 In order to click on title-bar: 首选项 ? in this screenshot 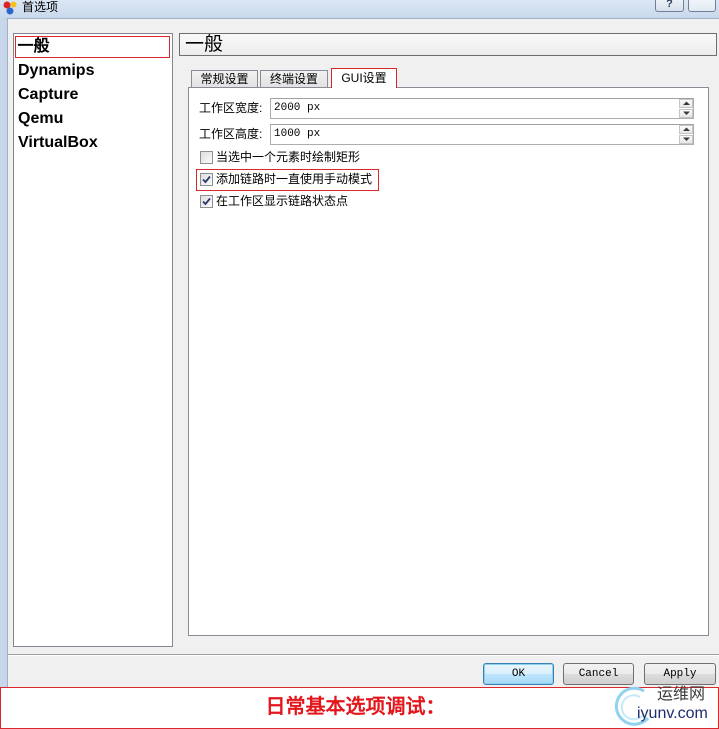, I will do `click(359, 9)`.